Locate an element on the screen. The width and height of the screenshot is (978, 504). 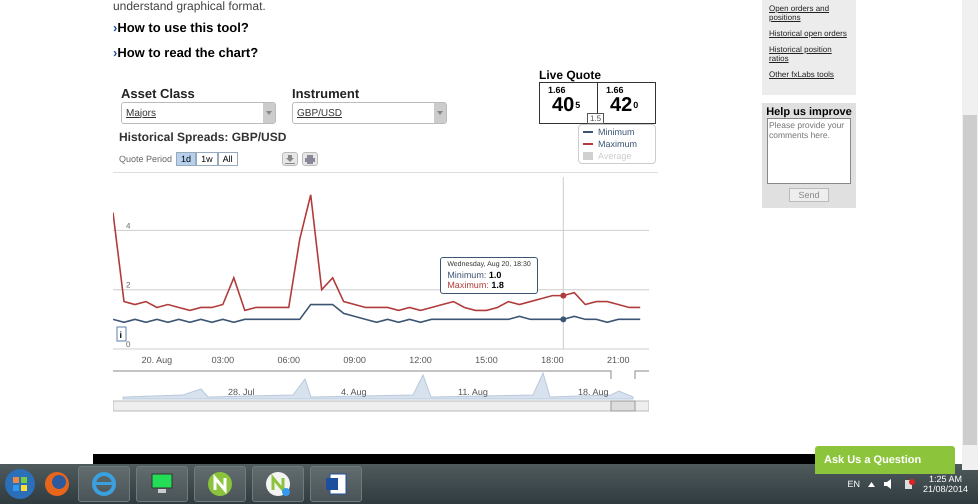
document-icon is located at coordinates (336, 484).